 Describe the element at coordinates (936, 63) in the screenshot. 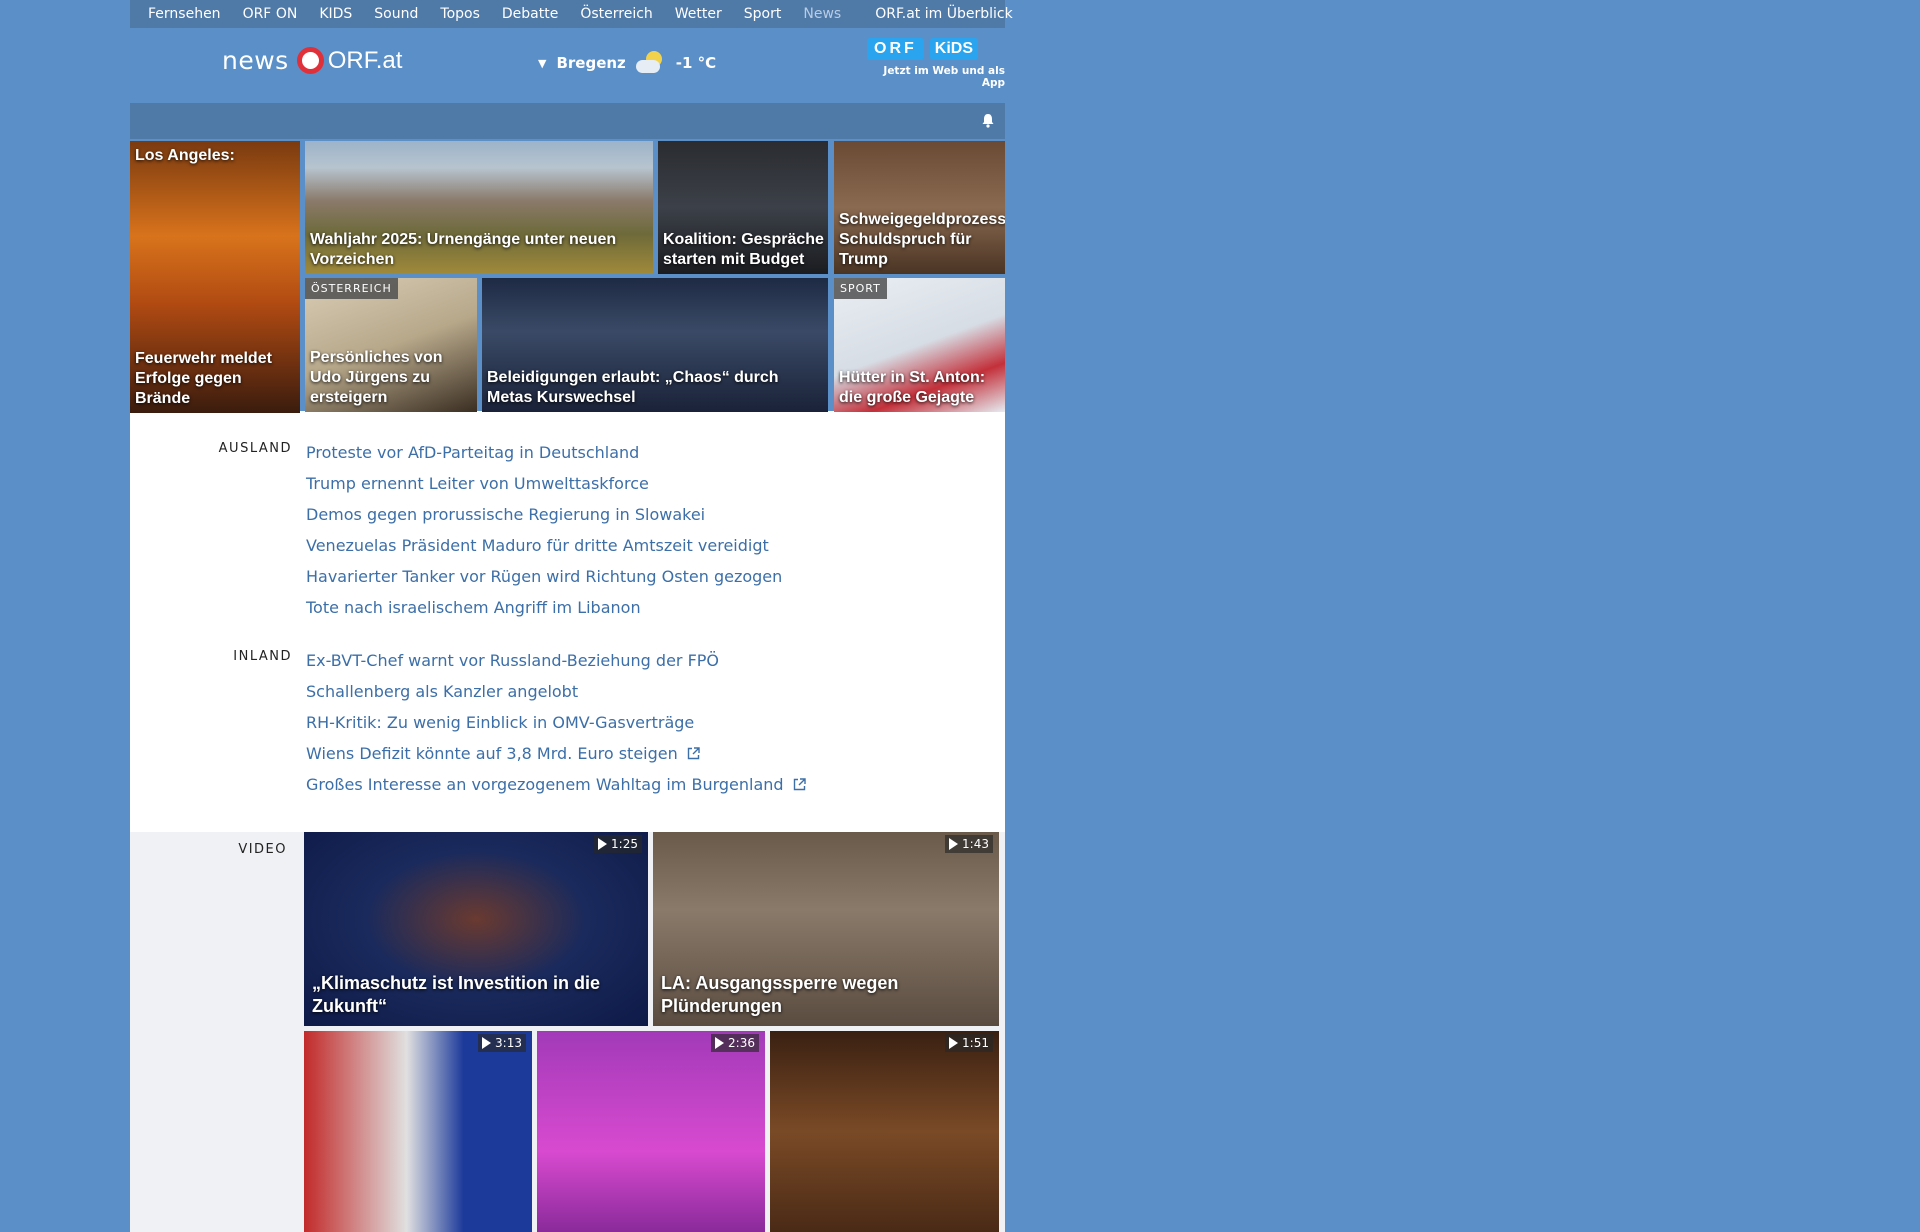

I see `orf-kids-promo: ORF KiDS Jetzt im Web und als App` at that location.